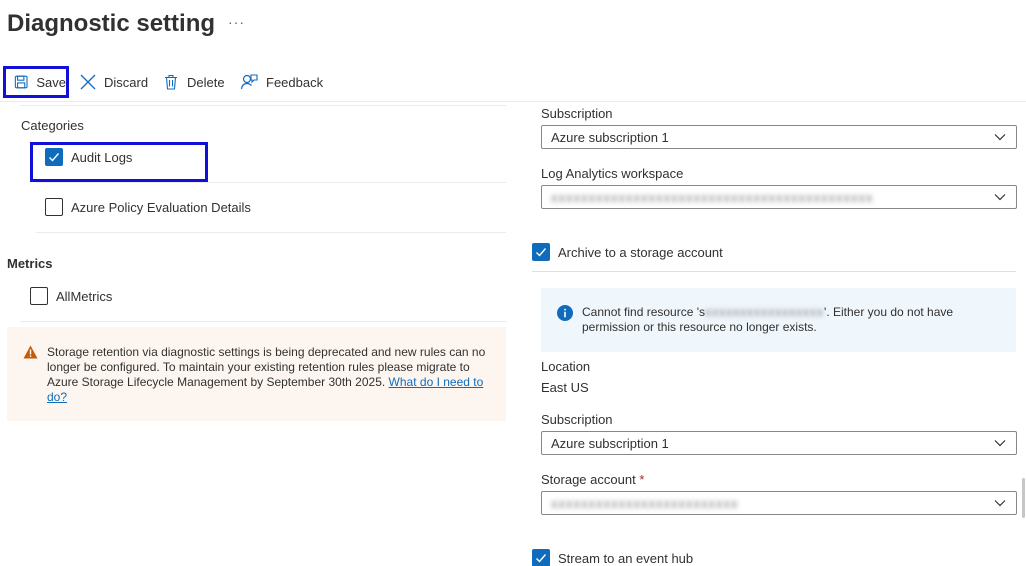 Image resolution: width=1026 pixels, height=566 pixels. I want to click on command-bar: Save Discard Delete Feedback, so click(513, 84).